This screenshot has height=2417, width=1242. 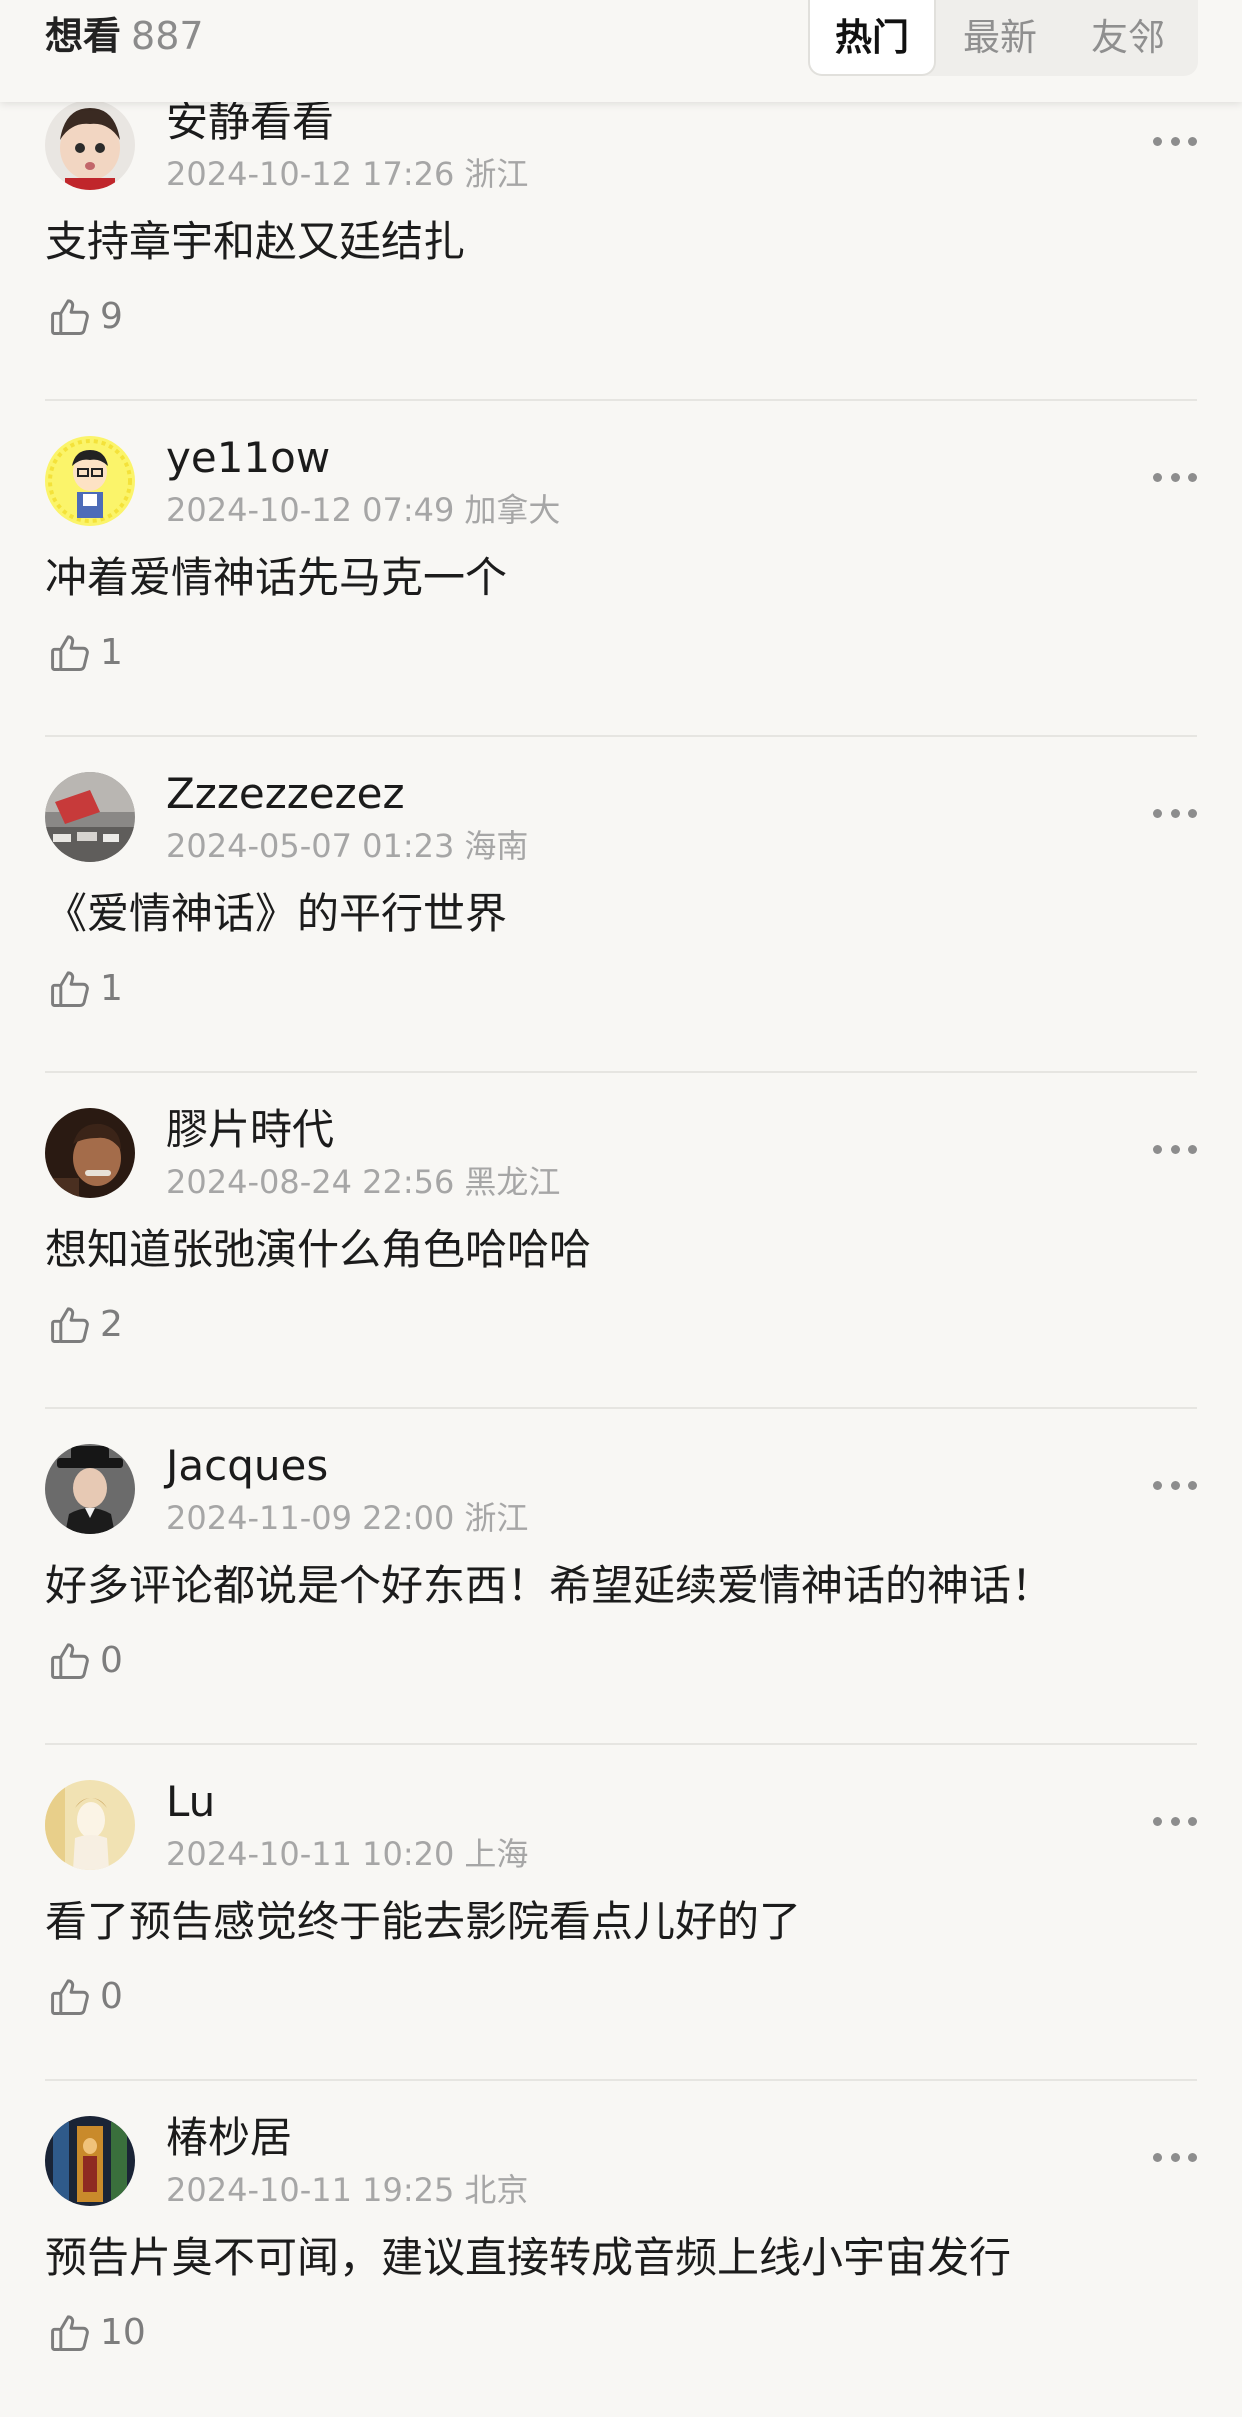 I want to click on comment-meta: 2024-10-11 19:25 北京, so click(x=347, y=2190).